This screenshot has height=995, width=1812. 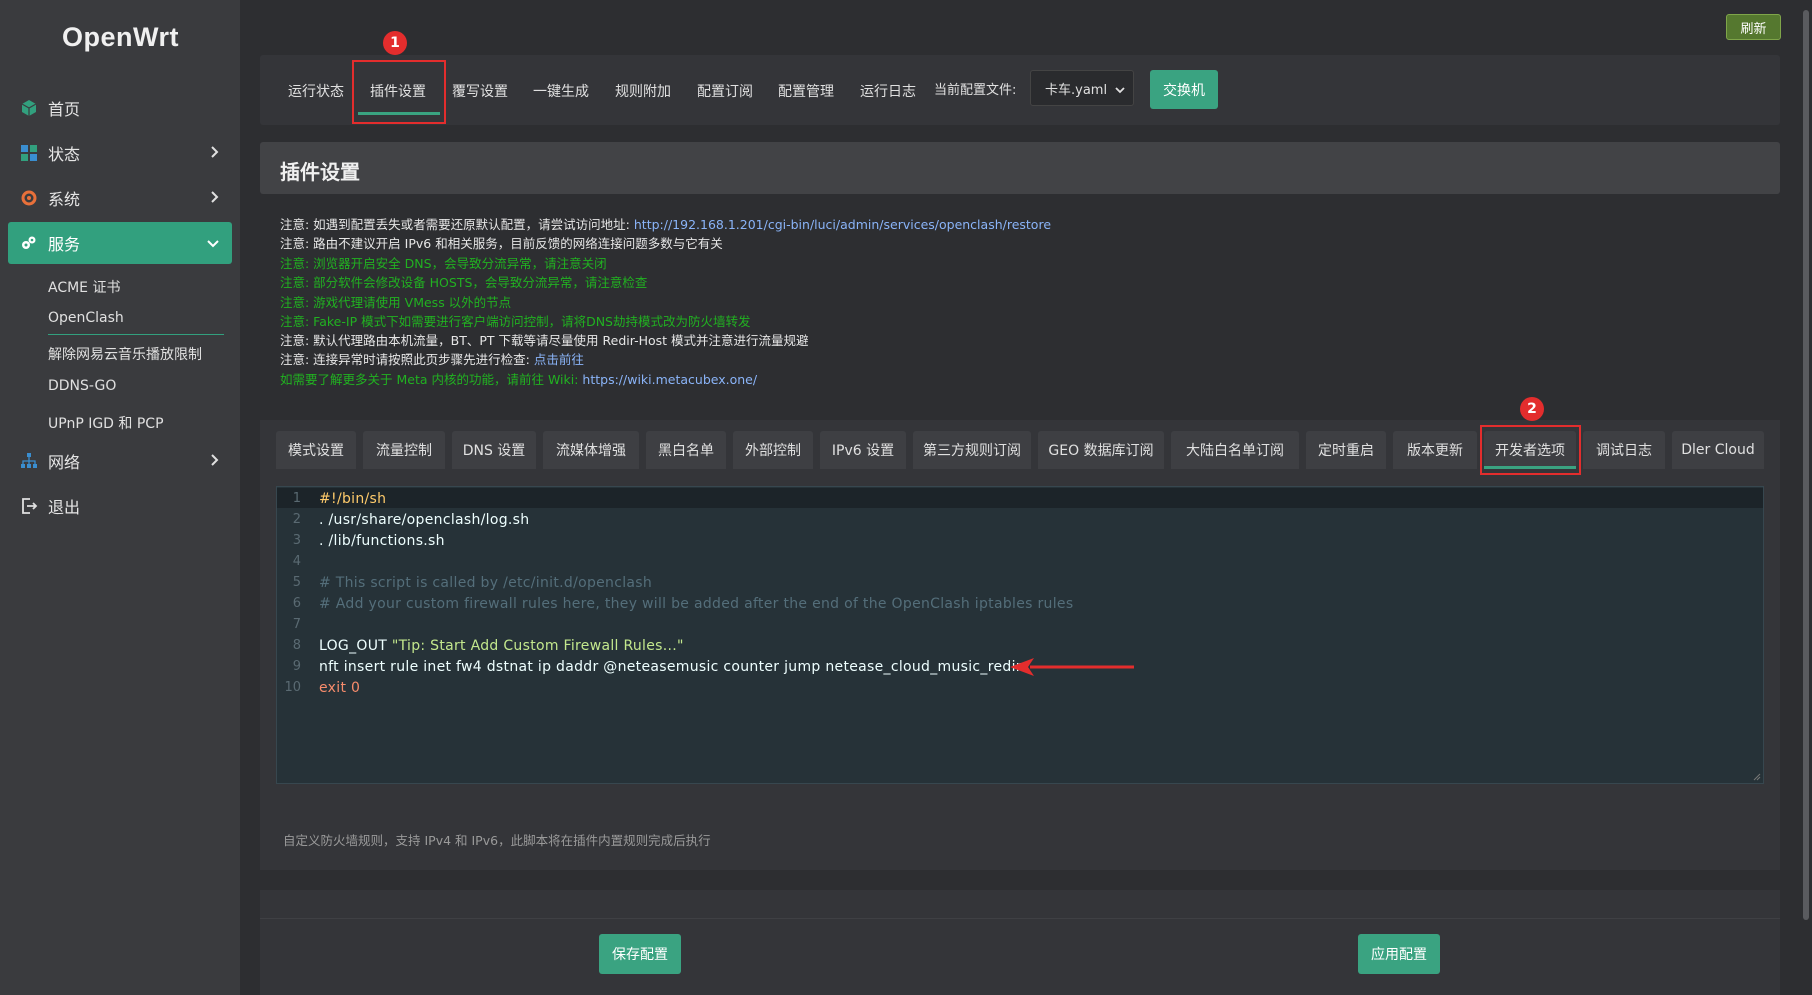 I want to click on sidebar-item-label: 网络, so click(x=64, y=462).